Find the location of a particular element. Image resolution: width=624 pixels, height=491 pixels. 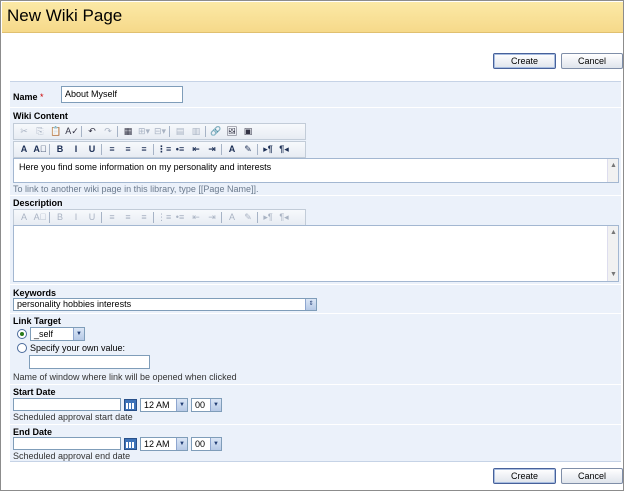

cancel-button-bottom: Cancel is located at coordinates (592, 476).